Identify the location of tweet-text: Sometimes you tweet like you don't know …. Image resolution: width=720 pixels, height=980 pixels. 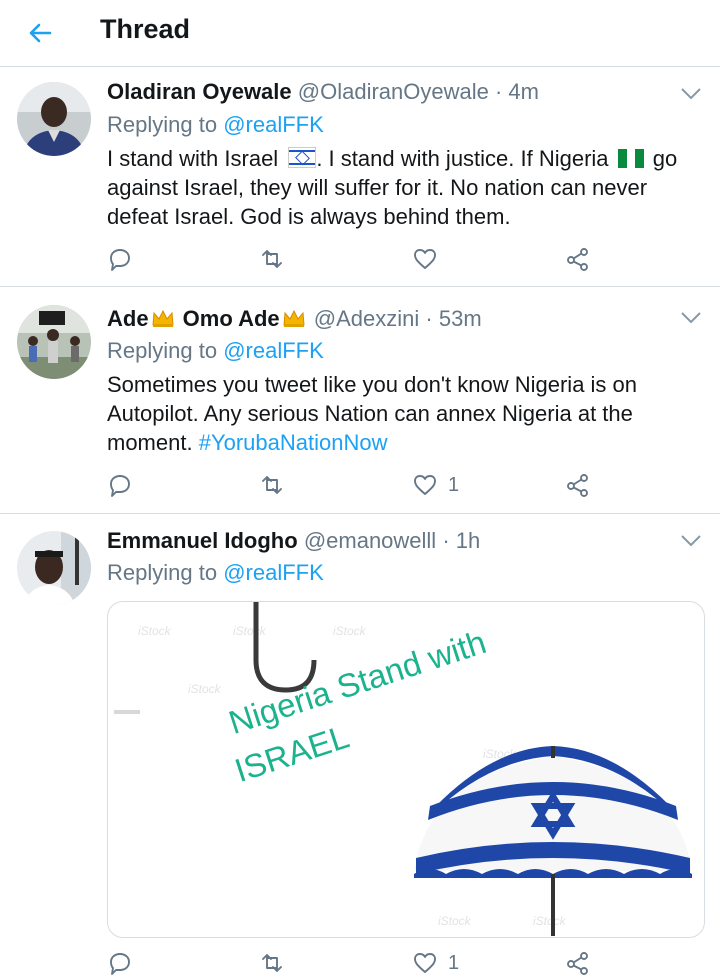
(372, 413).